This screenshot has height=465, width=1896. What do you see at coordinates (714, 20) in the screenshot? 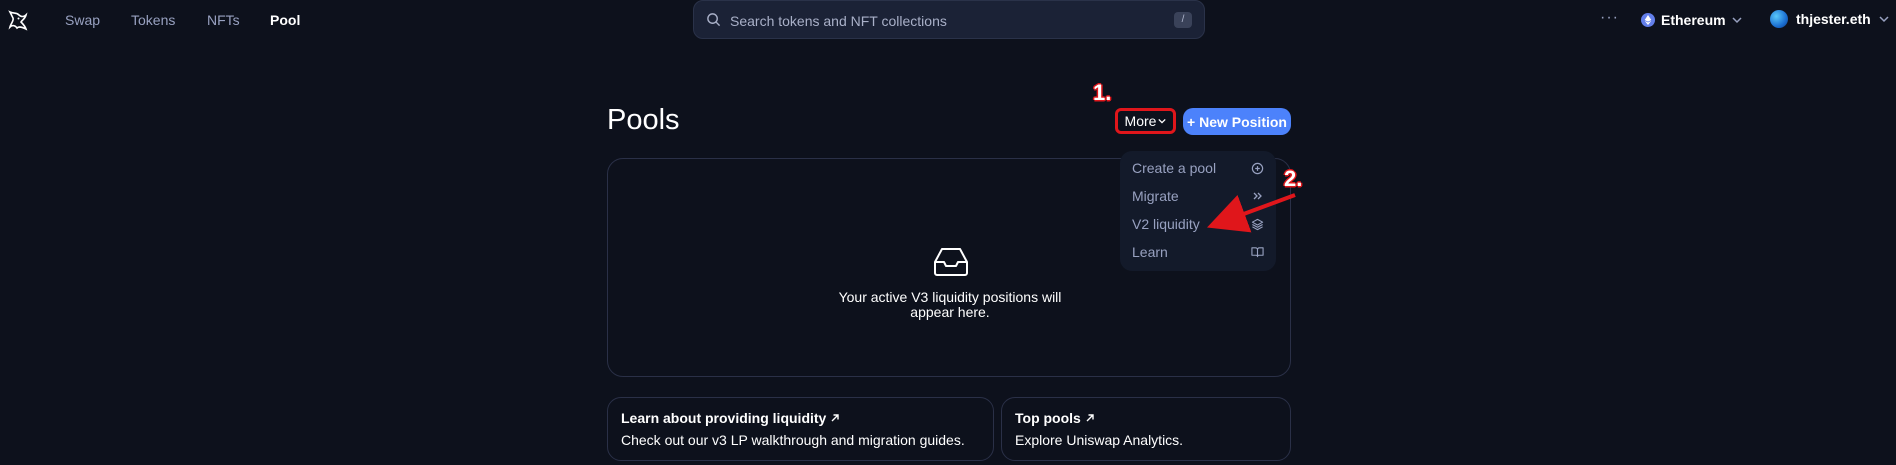
I see `search-icon` at bounding box center [714, 20].